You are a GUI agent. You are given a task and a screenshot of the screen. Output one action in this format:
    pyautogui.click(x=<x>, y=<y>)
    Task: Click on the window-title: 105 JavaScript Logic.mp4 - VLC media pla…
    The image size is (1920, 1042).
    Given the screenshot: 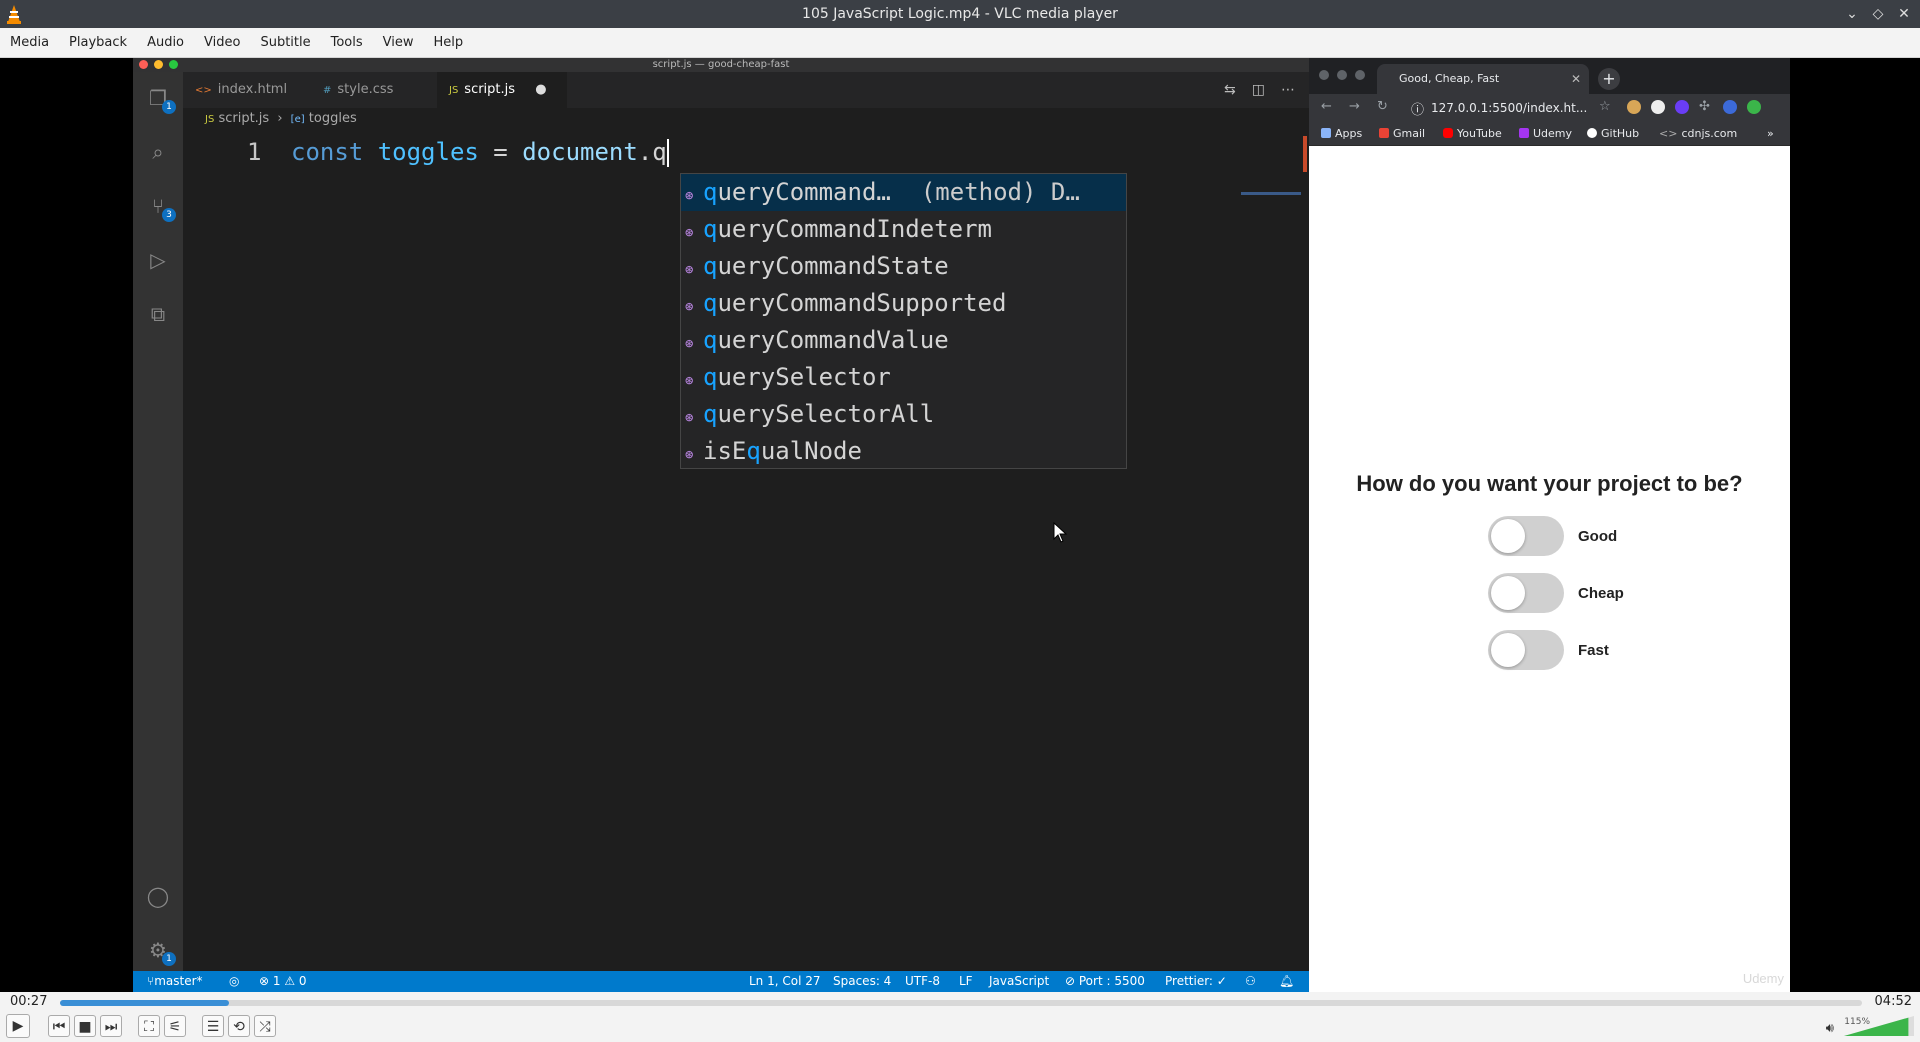 What is the action you would take?
    pyautogui.click(x=960, y=14)
    